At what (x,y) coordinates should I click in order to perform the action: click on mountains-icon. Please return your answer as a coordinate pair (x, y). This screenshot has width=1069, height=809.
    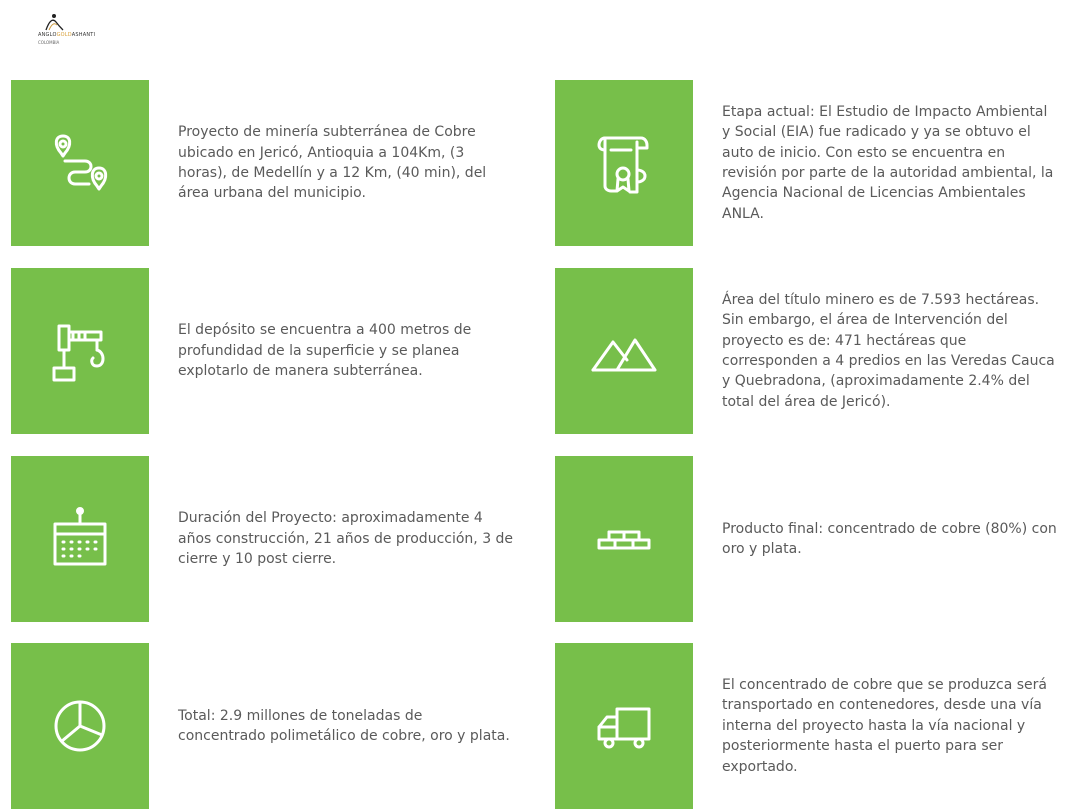
    Looking at the image, I should click on (624, 355).